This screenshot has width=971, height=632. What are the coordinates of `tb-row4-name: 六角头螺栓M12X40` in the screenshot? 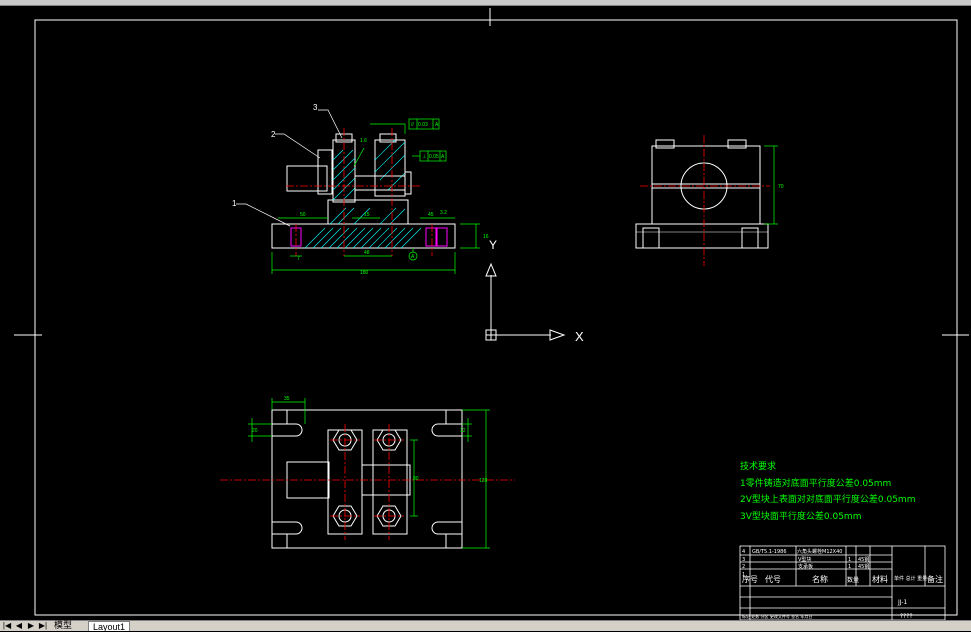 It's located at (819, 551).